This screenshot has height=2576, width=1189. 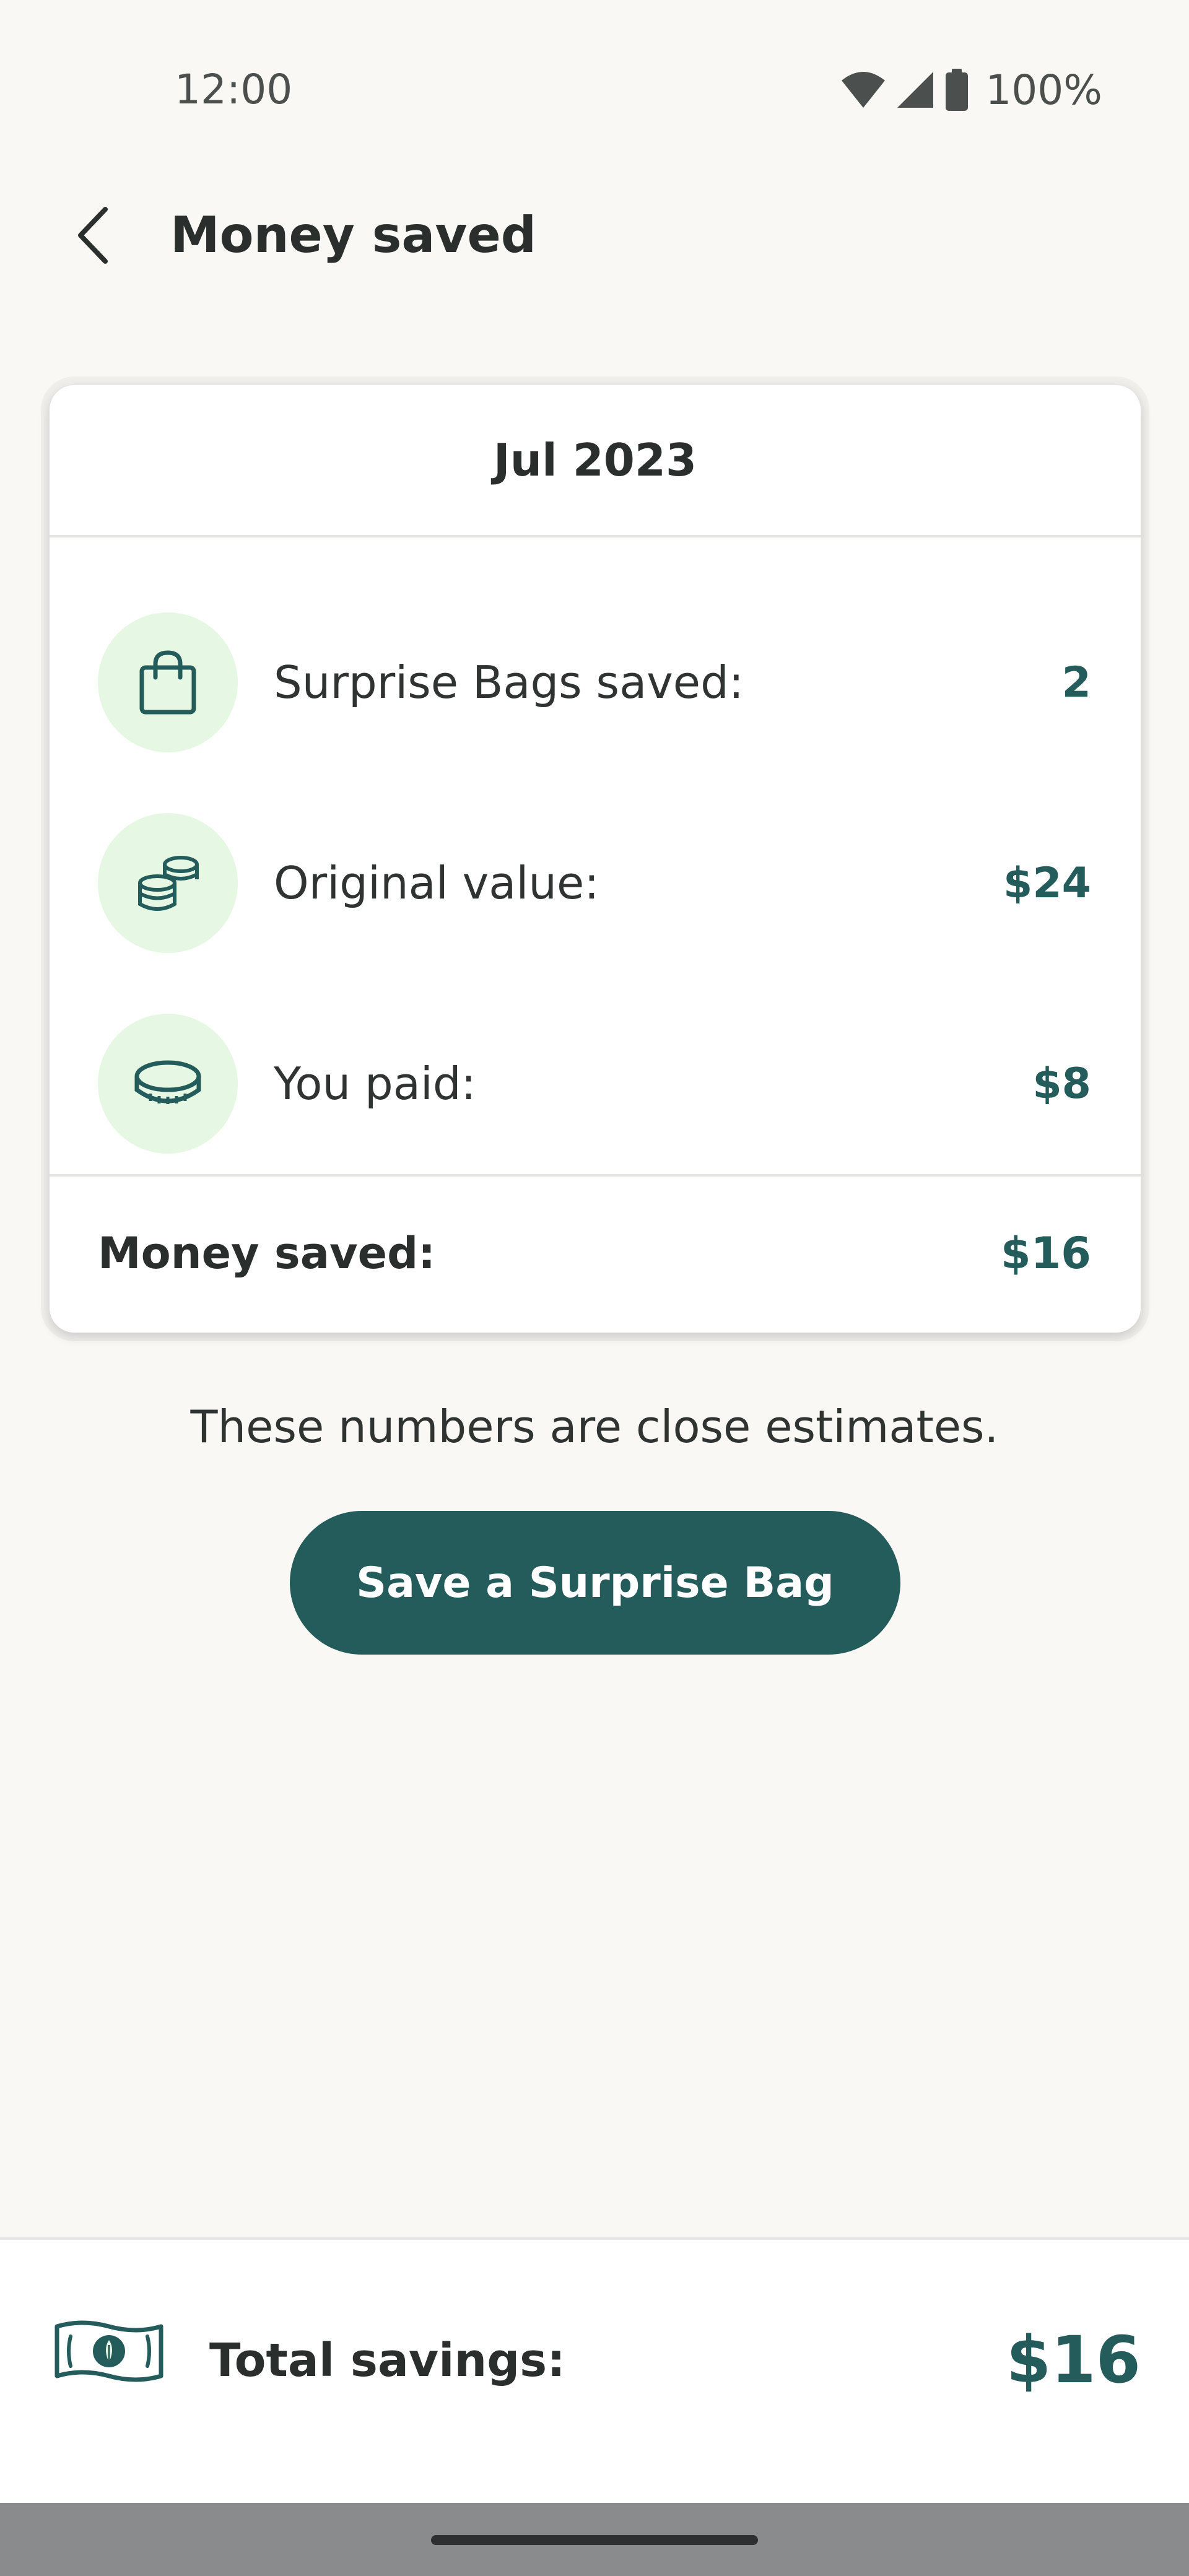 I want to click on row-bags-saved: Surprise Bags saved: 2, so click(x=595, y=682).